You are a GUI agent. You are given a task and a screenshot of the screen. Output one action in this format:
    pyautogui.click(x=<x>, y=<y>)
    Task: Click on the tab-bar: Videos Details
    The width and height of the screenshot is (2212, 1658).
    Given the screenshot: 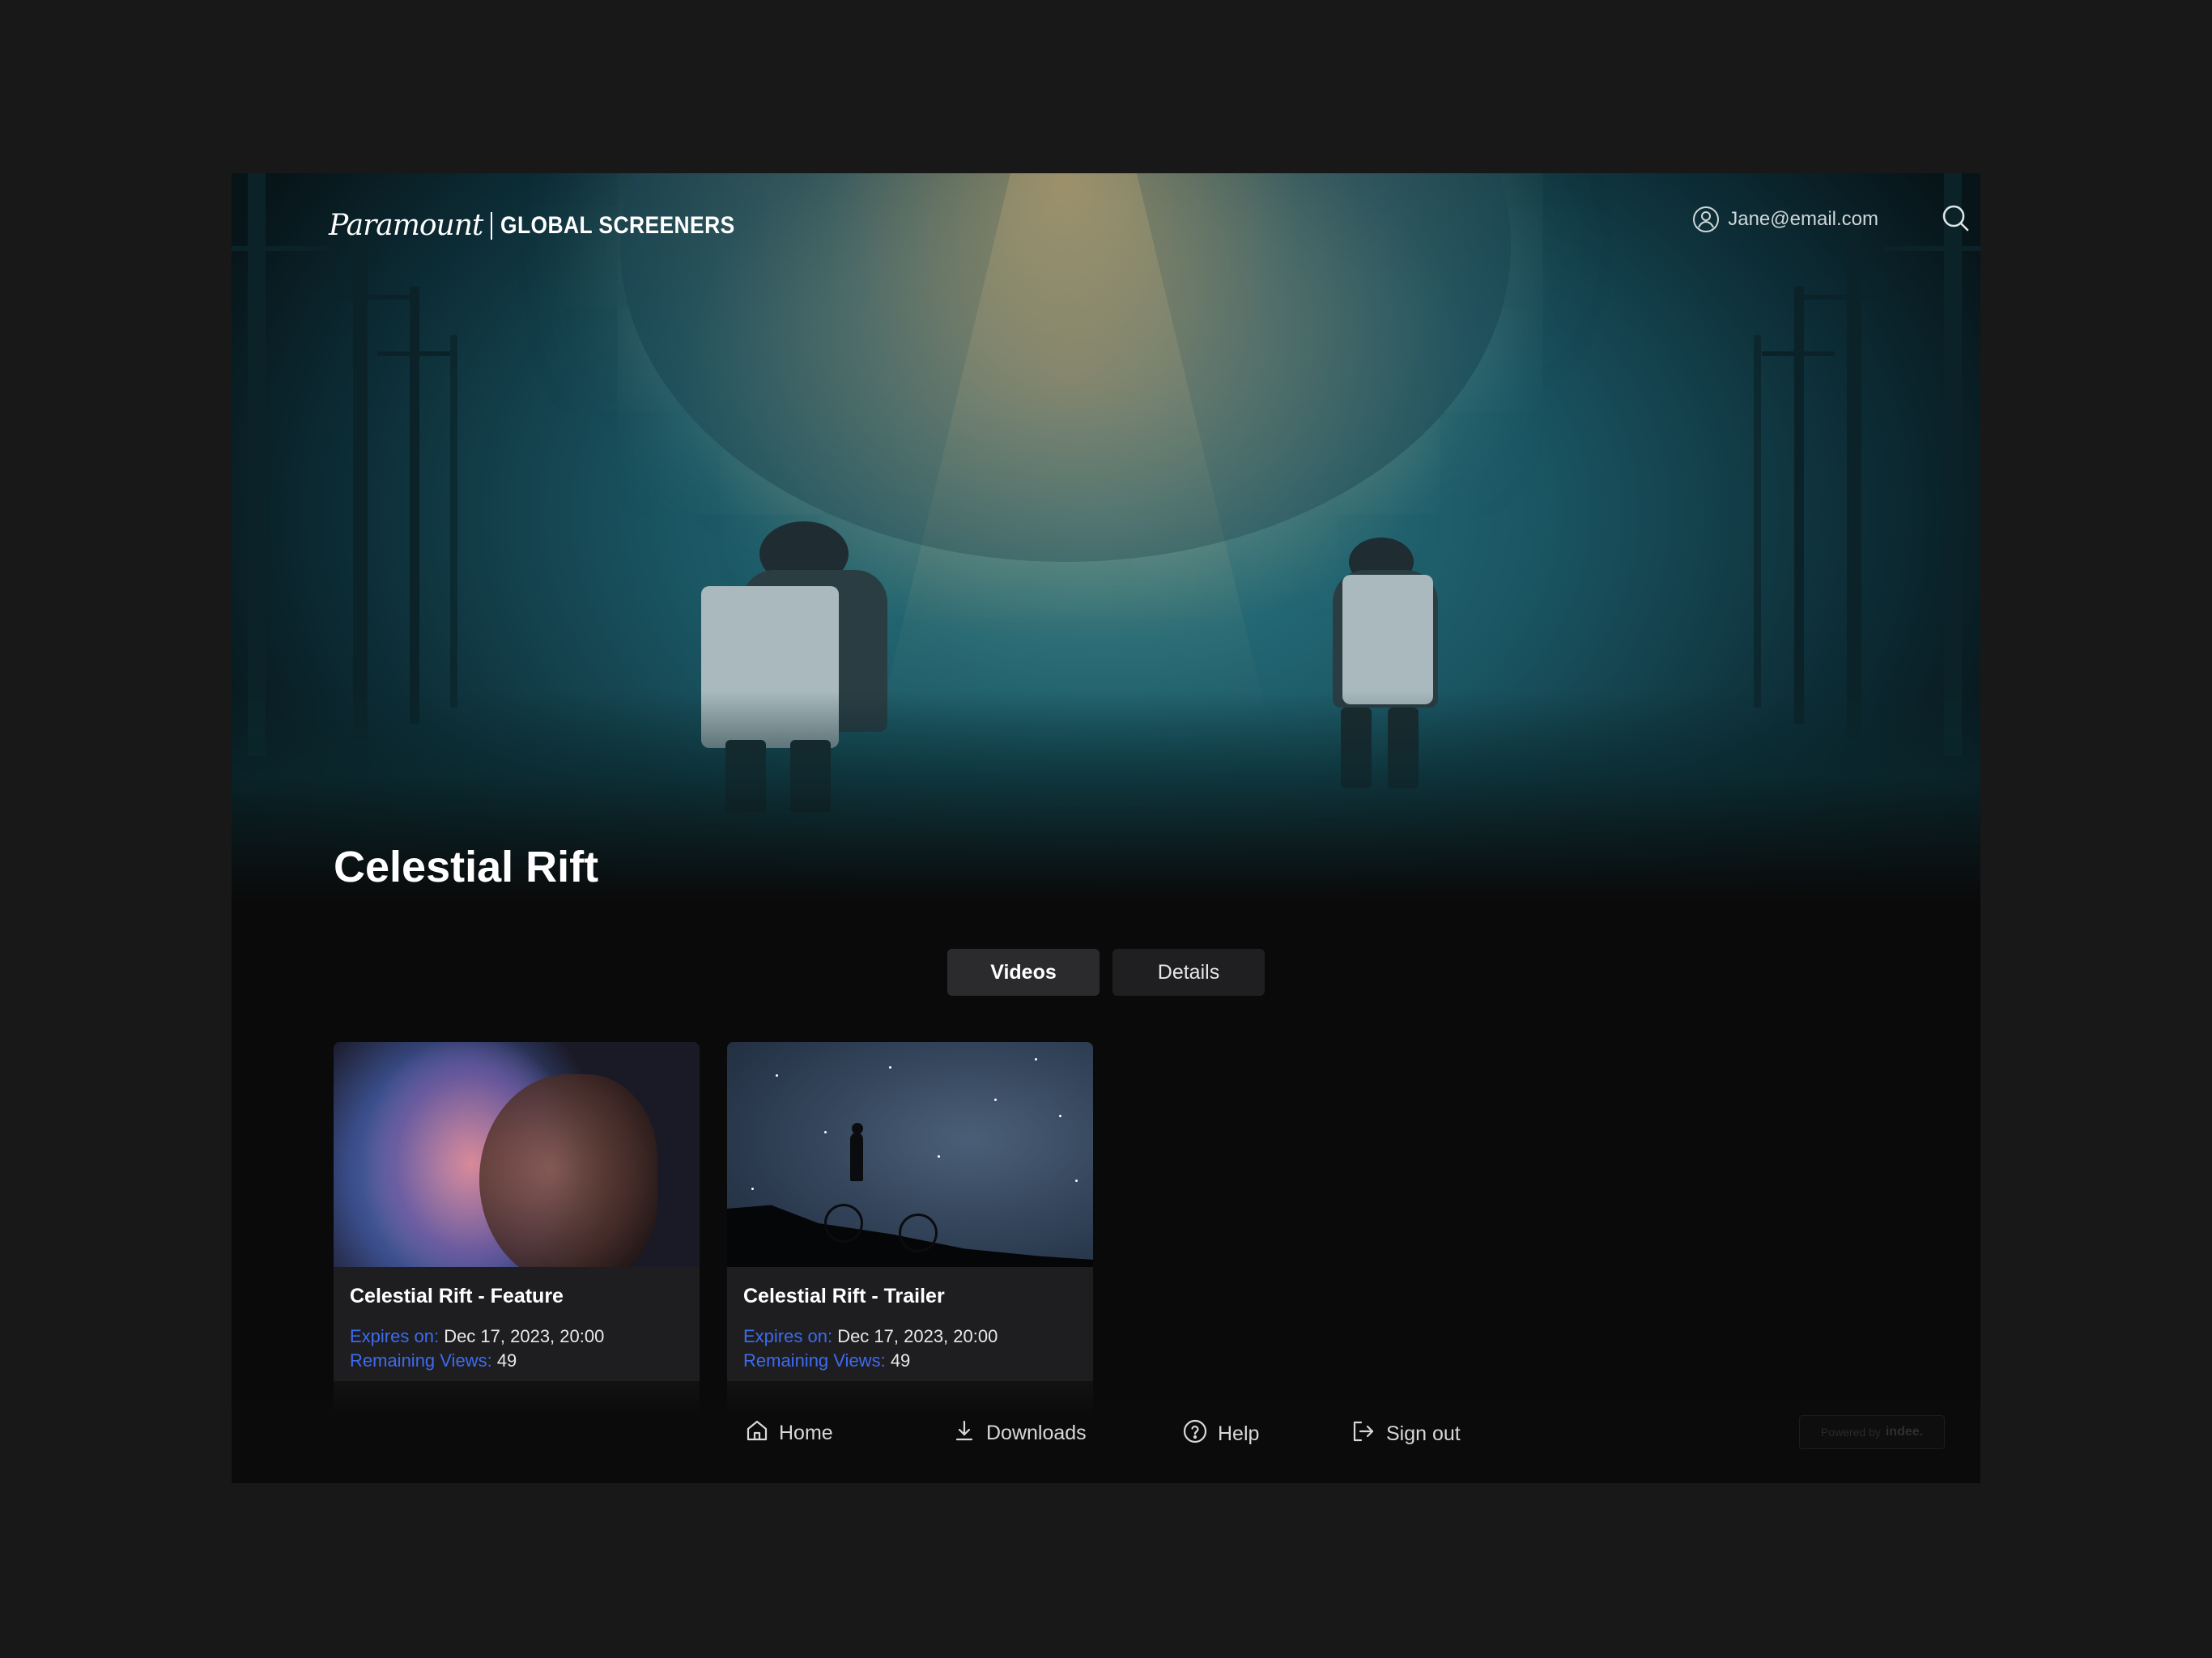 What is the action you would take?
    pyautogui.click(x=1106, y=972)
    